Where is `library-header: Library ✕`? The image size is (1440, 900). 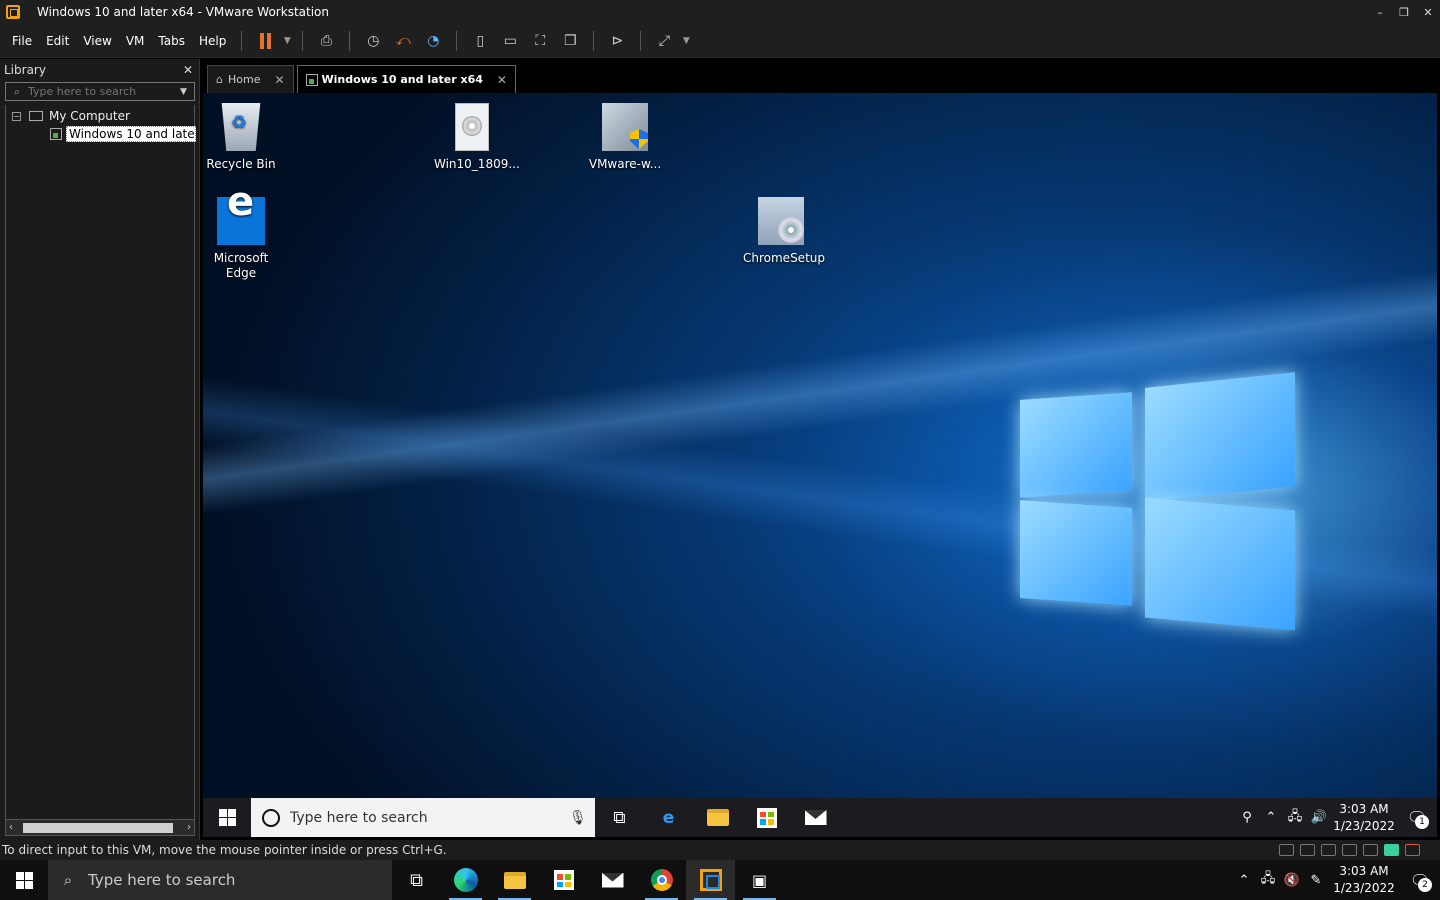
library-header: Library ✕ is located at coordinates (99, 70).